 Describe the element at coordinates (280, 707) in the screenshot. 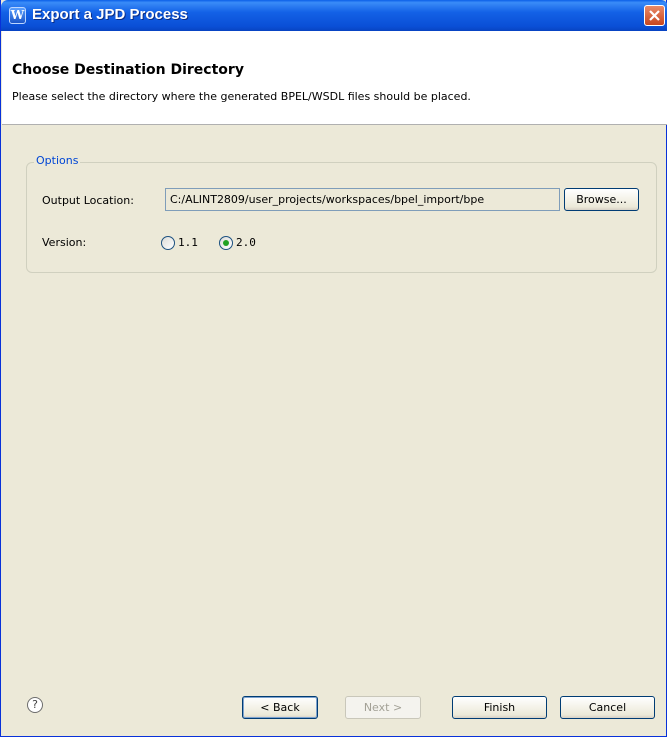

I see `back-button: < Back` at that location.